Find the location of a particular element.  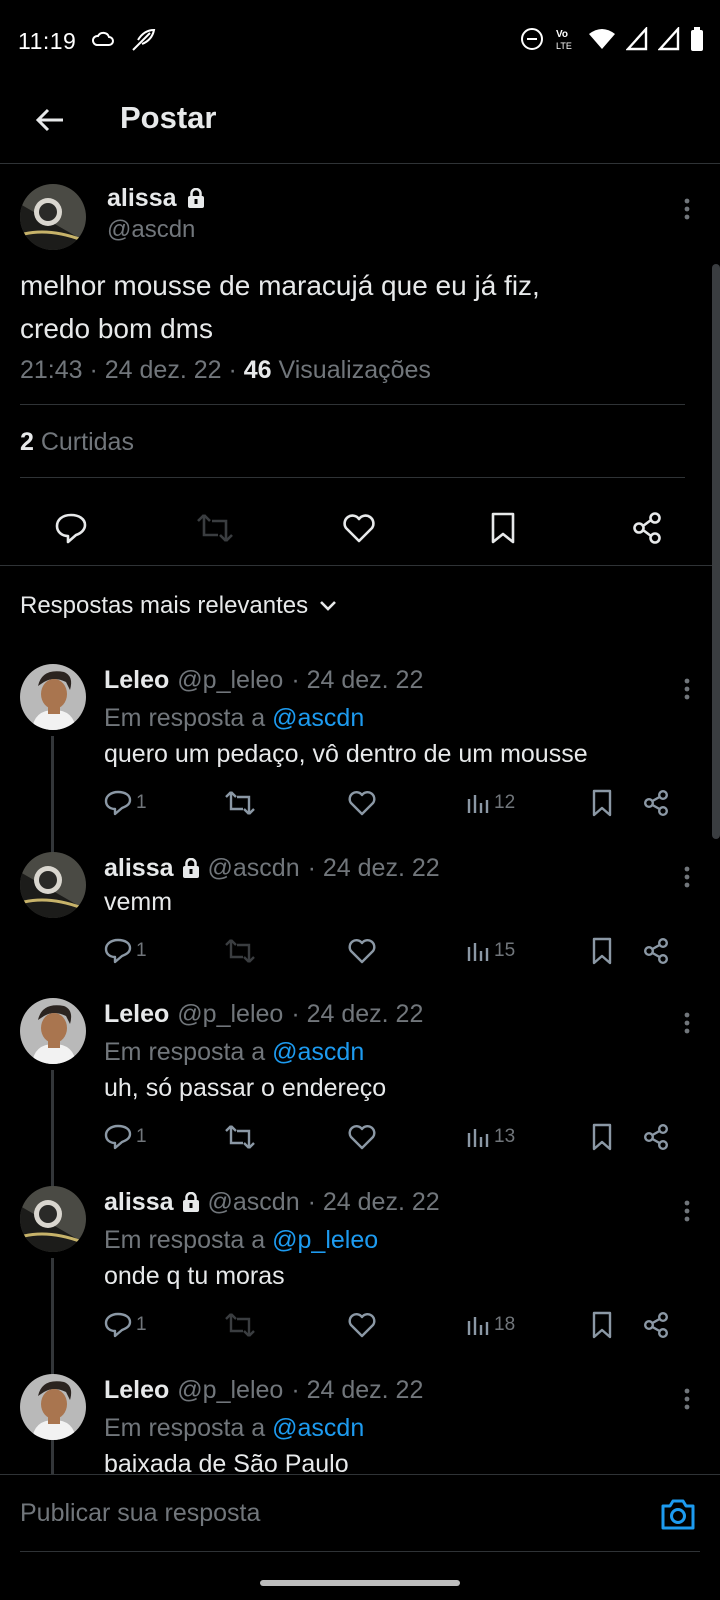

reply-composer: Publicar sua resposta is located at coordinates (360, 1515).